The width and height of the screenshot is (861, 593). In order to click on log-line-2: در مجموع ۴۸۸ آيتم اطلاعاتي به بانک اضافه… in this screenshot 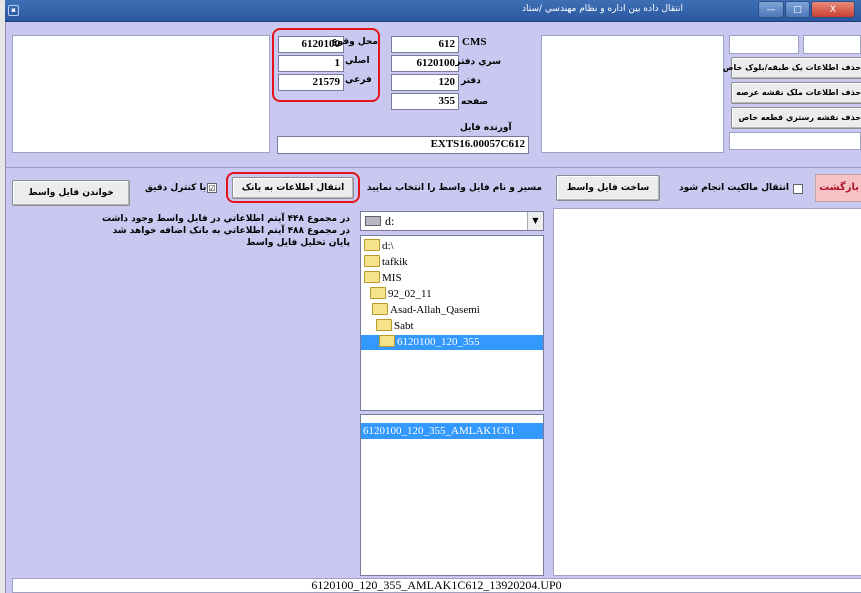, I will do `click(231, 231)`.